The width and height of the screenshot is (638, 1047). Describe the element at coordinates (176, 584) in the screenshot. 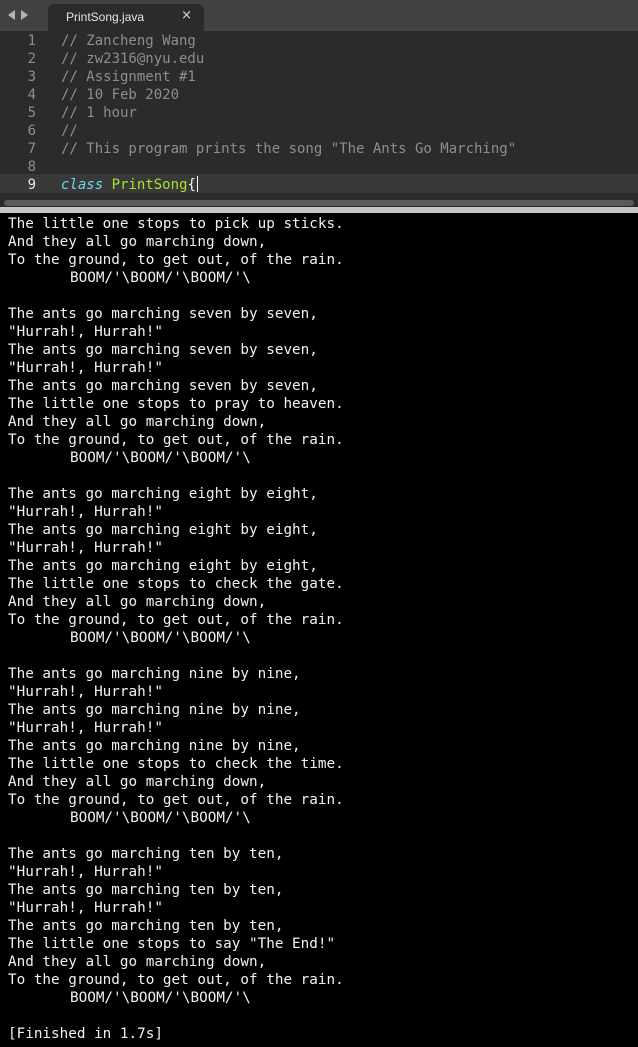

I see `output-line: The little one stops to check the gate.` at that location.